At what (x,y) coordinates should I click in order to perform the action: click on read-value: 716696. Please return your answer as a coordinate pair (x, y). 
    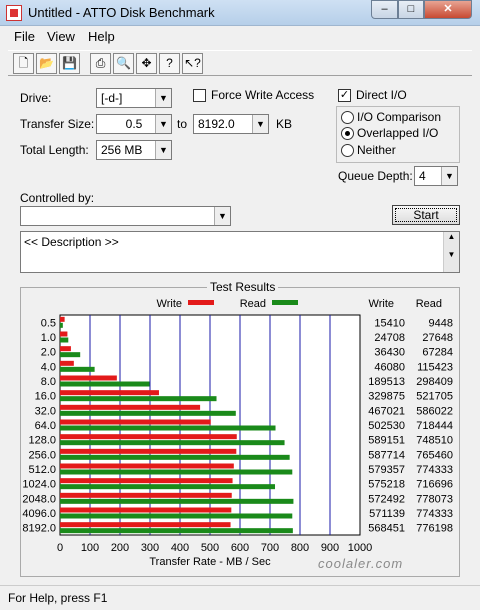
    Looking at the image, I should click on (434, 485).